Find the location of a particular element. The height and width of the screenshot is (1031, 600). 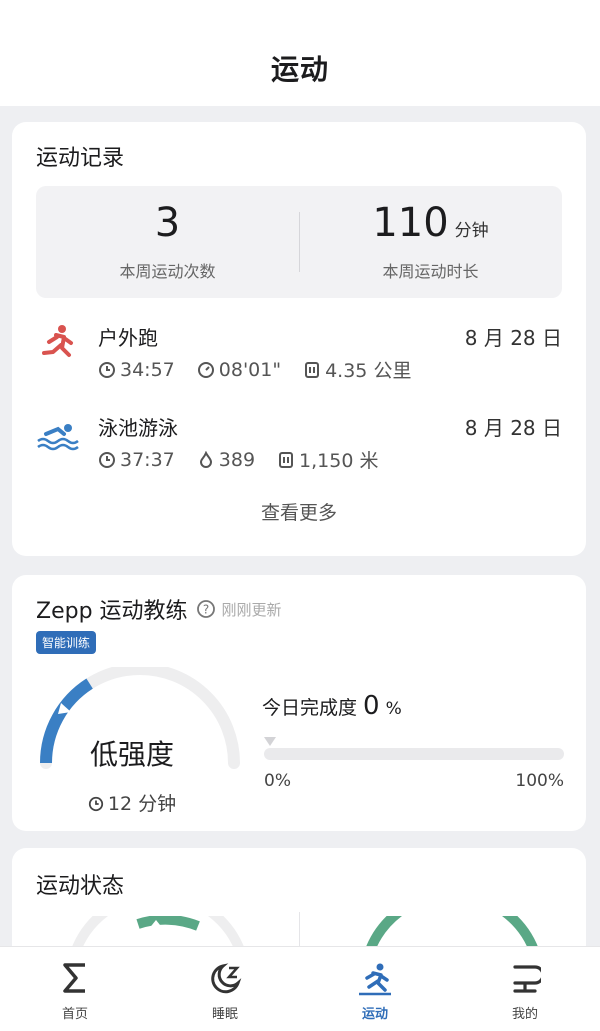

bottom-tab-bar: 首页 睡眠 运动 我的 is located at coordinates (300, 988).